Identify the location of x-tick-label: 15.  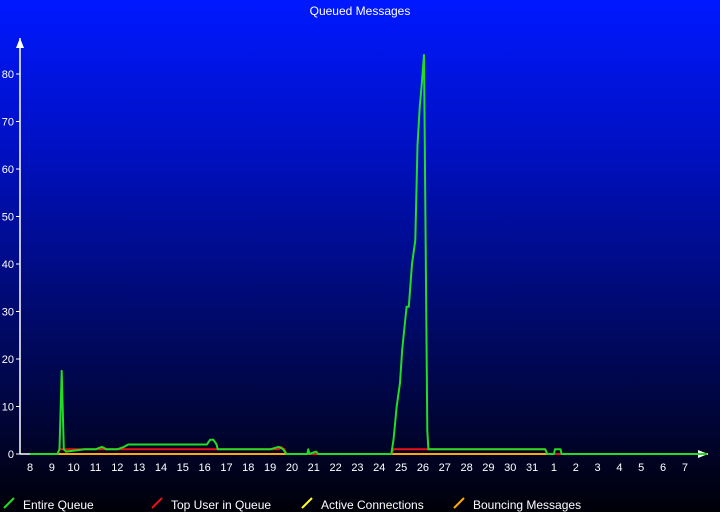
(183, 468).